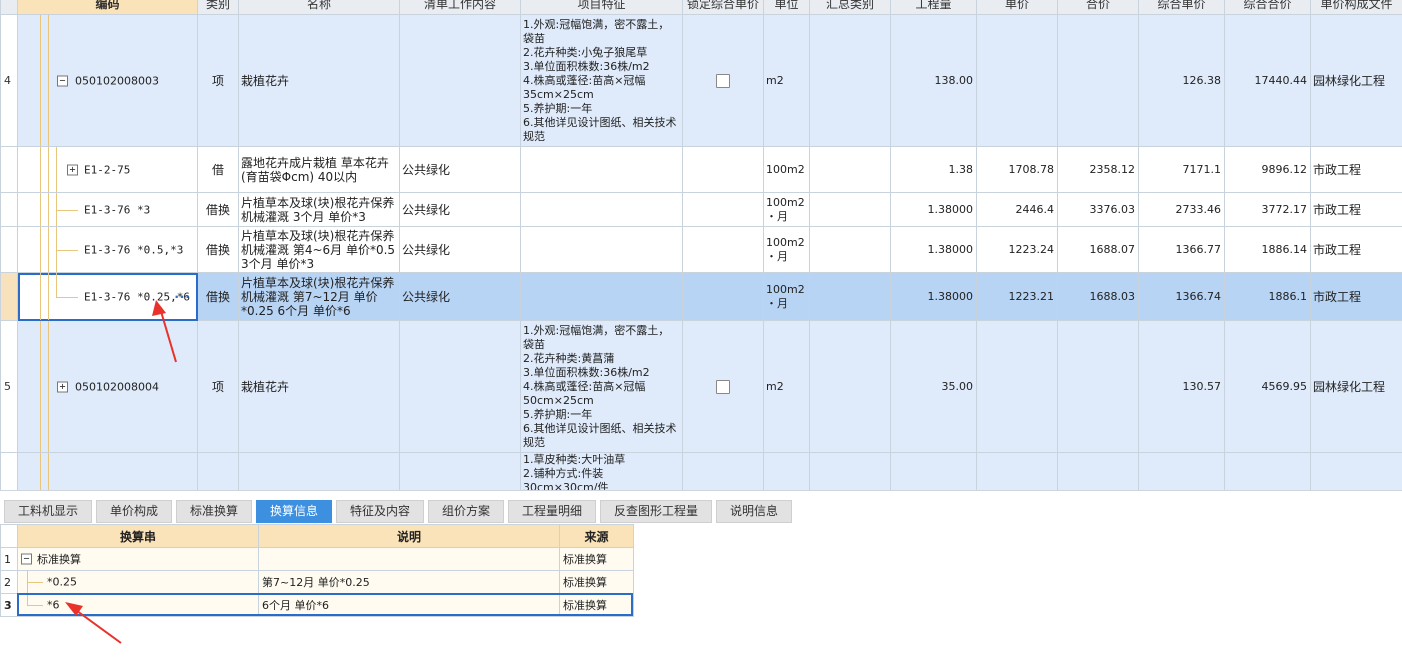  I want to click on tab-pricing-scheme: 组价方案, so click(466, 511).